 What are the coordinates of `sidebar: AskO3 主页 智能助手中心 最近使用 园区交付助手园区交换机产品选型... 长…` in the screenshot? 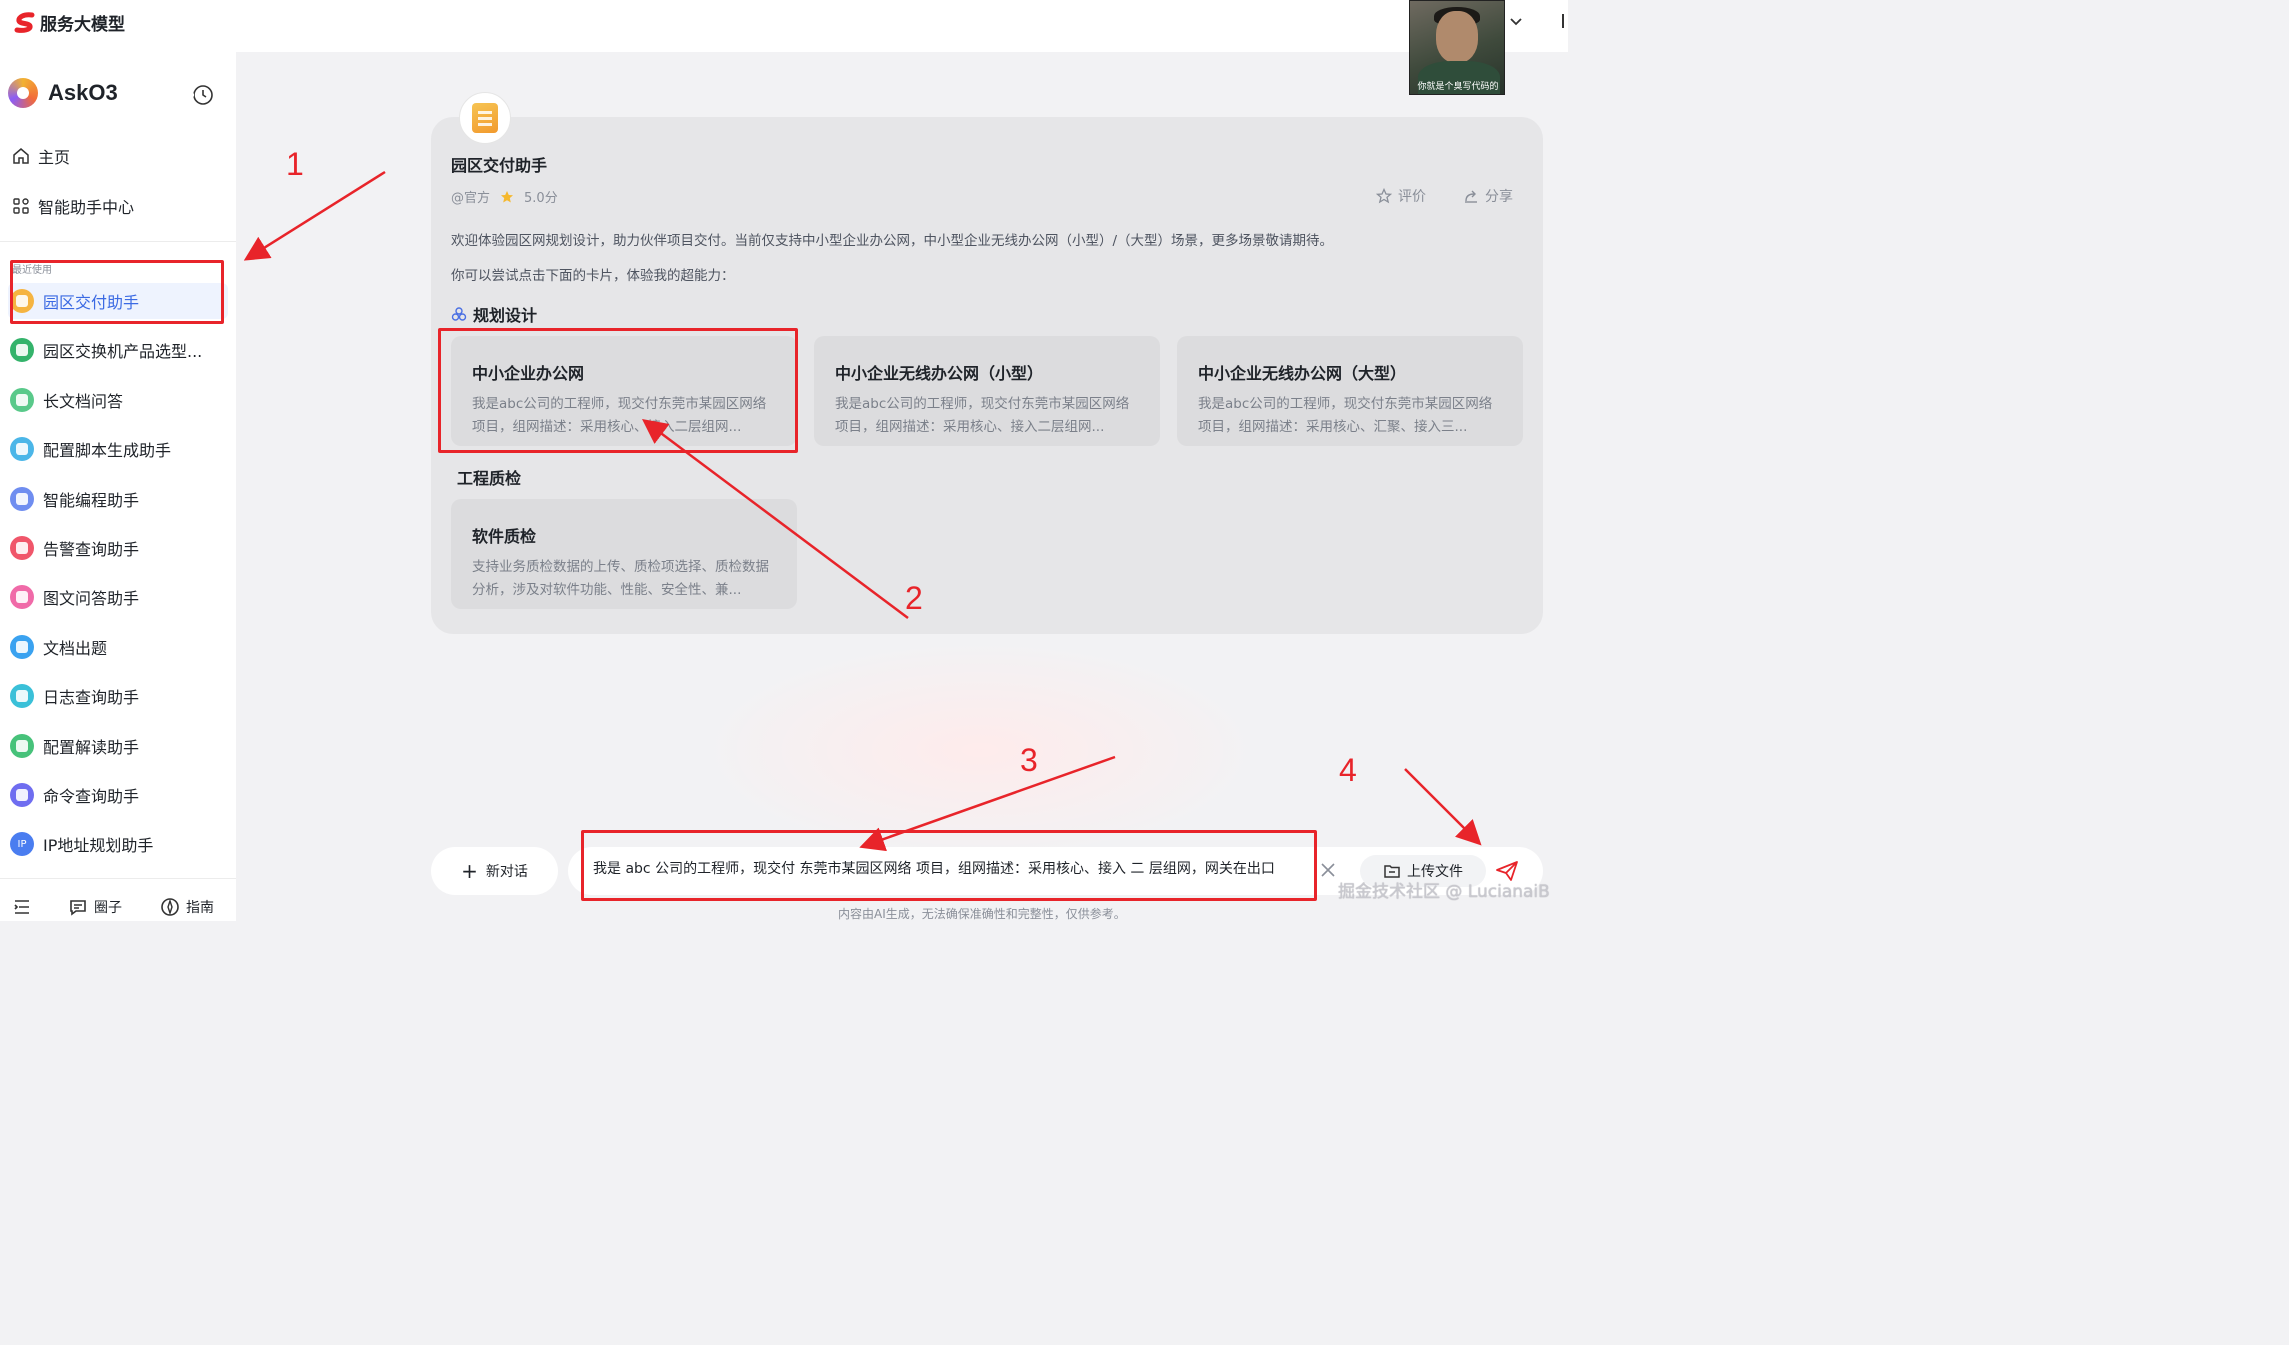 It's located at (118, 486).